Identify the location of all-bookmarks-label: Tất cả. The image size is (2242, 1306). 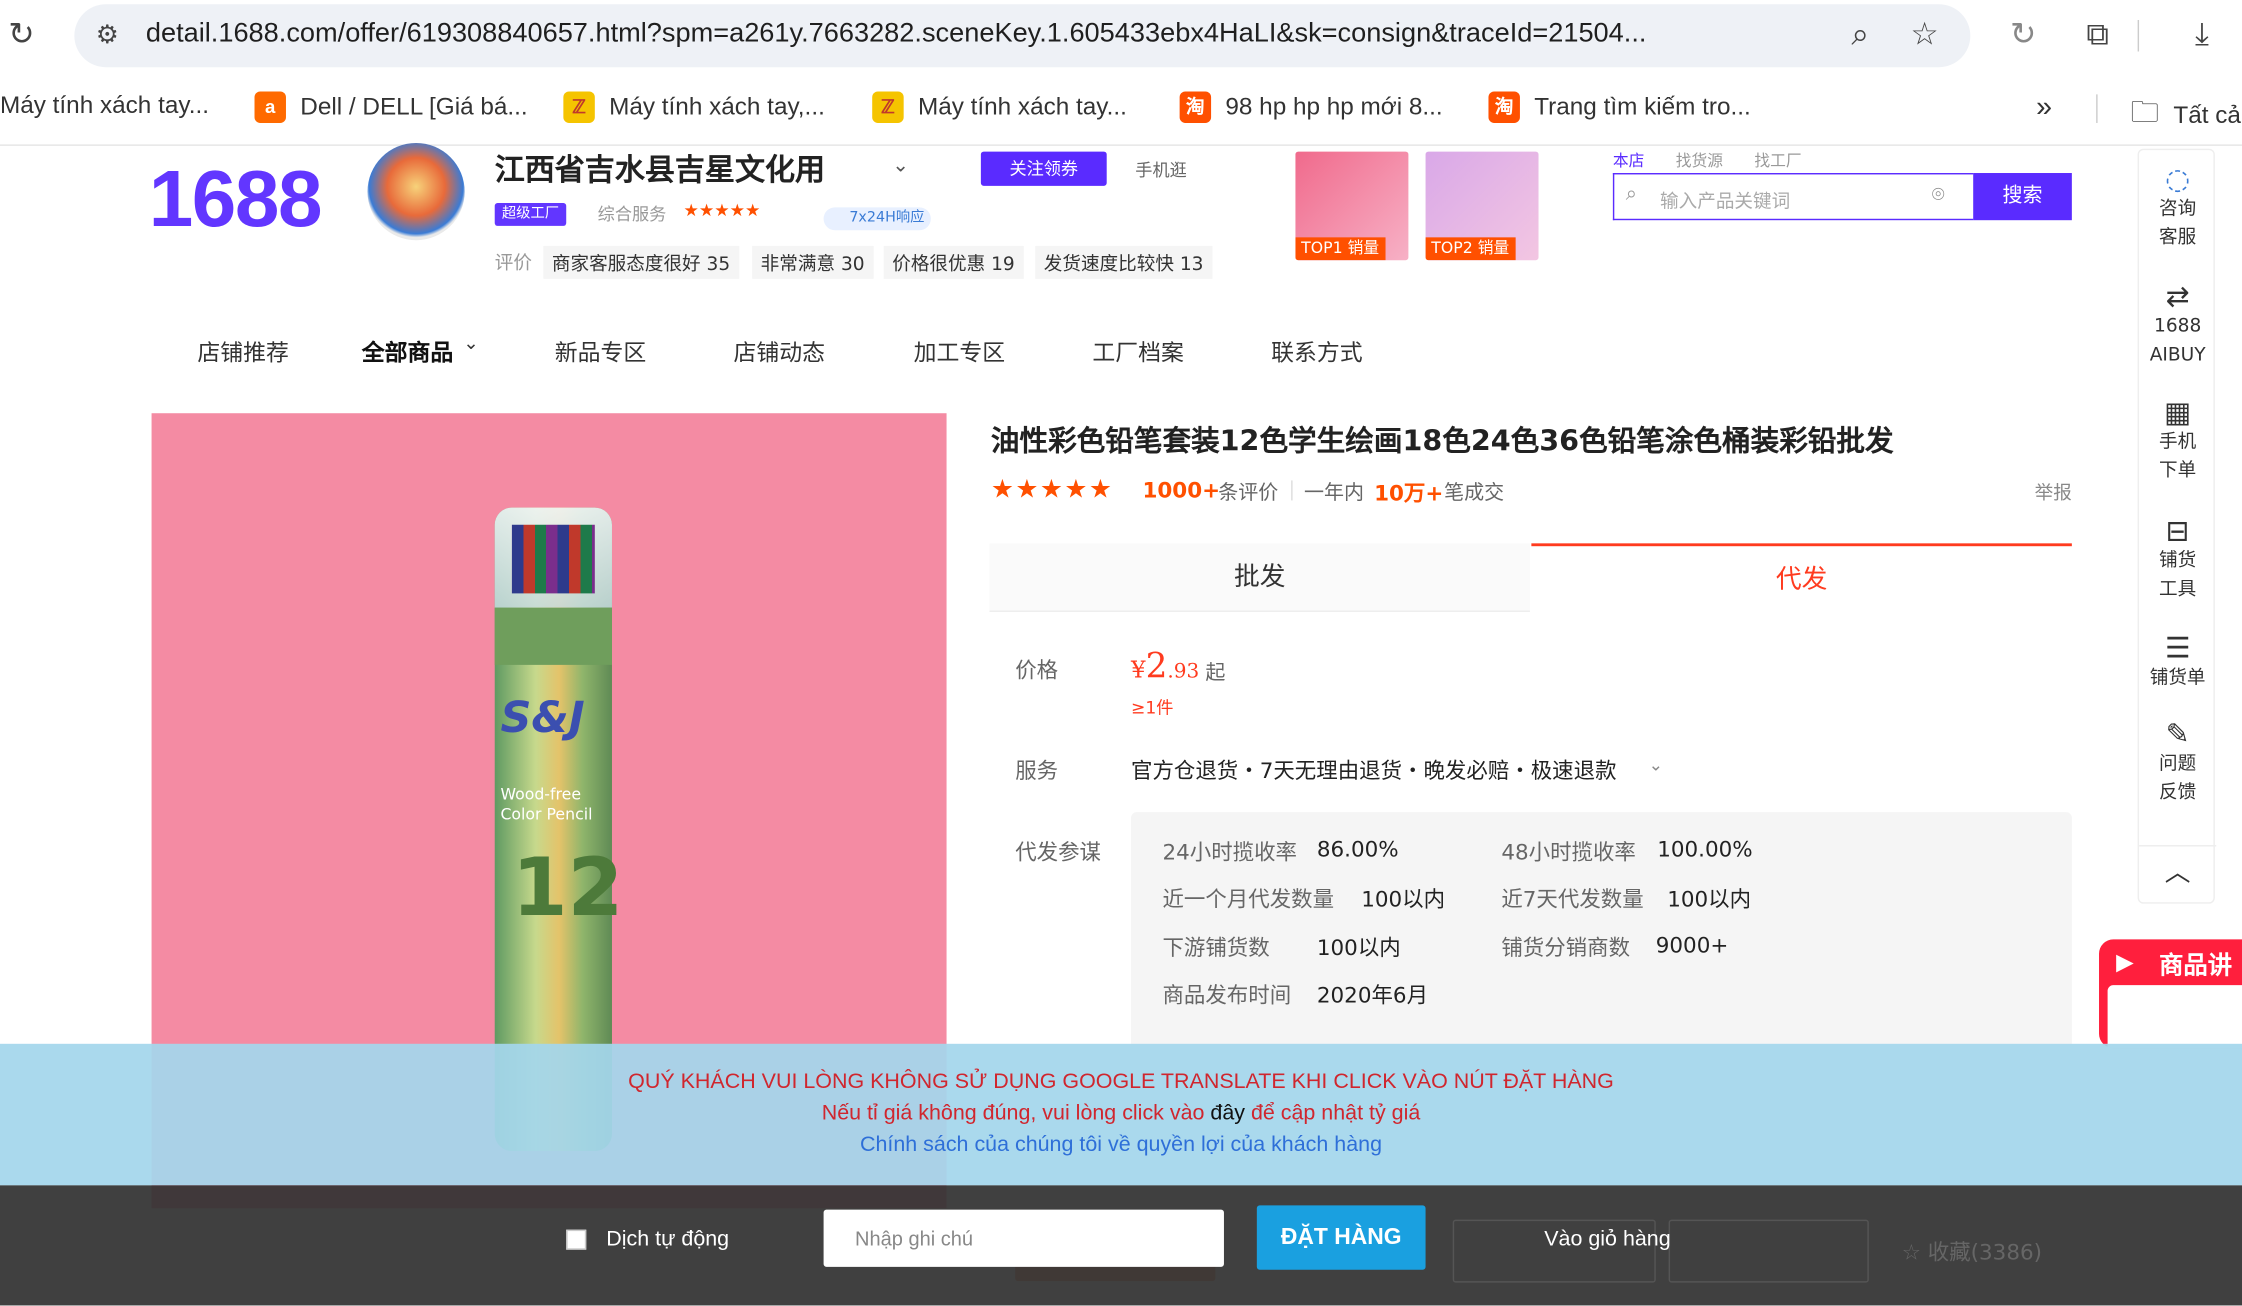
(2207, 115).